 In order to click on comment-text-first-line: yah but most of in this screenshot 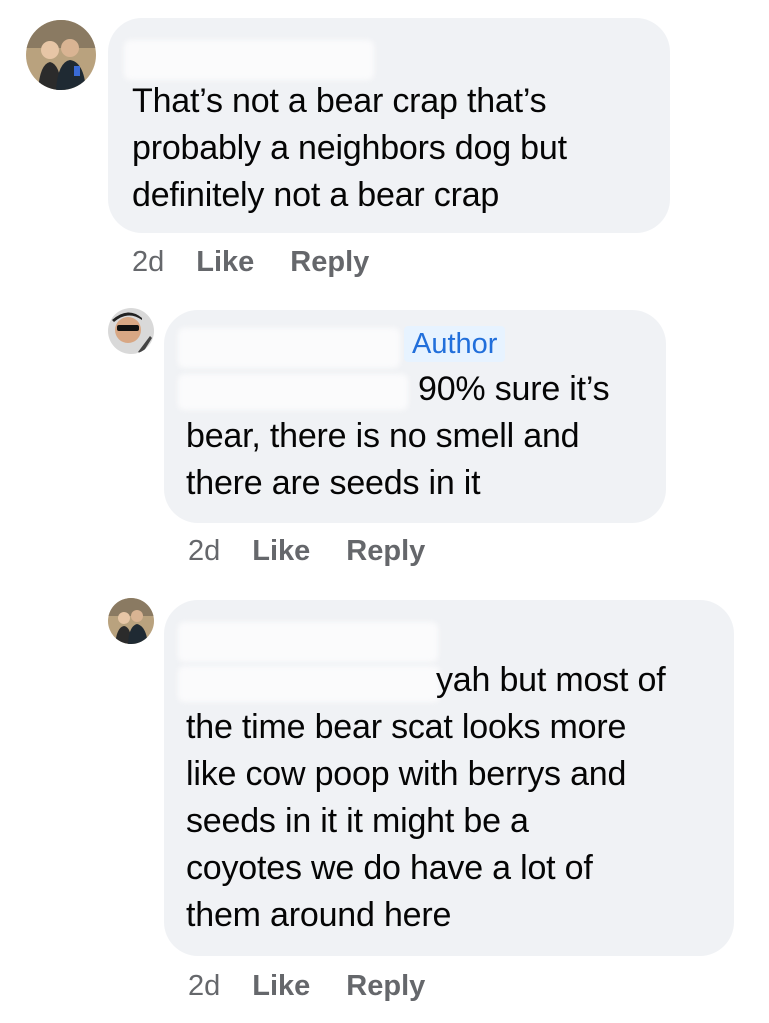, I will do `click(551, 680)`.